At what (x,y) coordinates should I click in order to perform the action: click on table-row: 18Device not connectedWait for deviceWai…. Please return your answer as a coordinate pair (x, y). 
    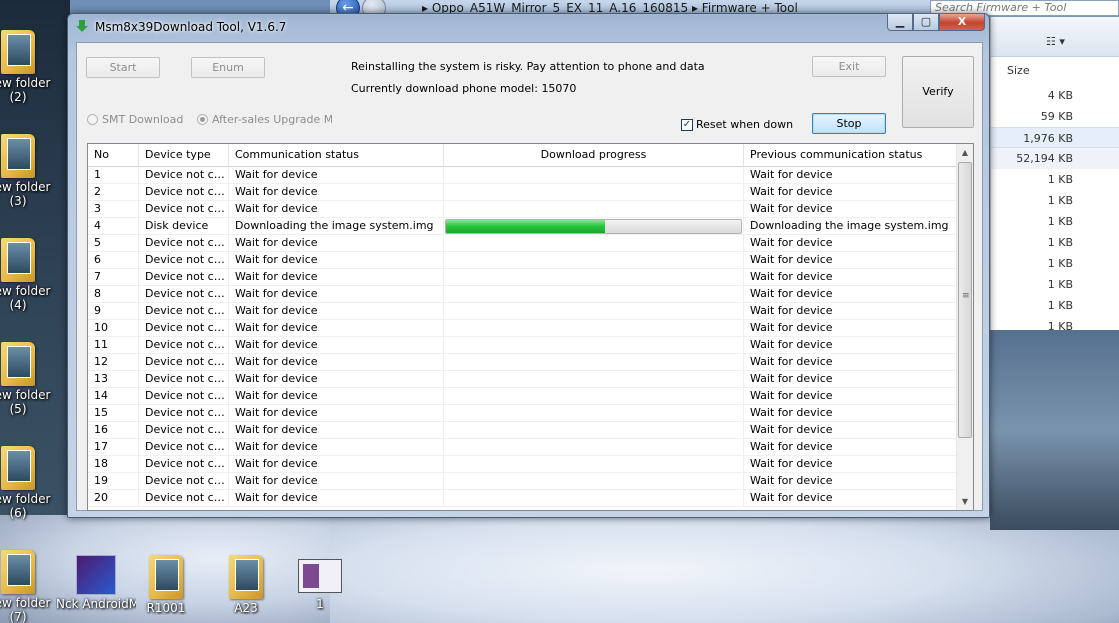
    Looking at the image, I should click on (523, 464).